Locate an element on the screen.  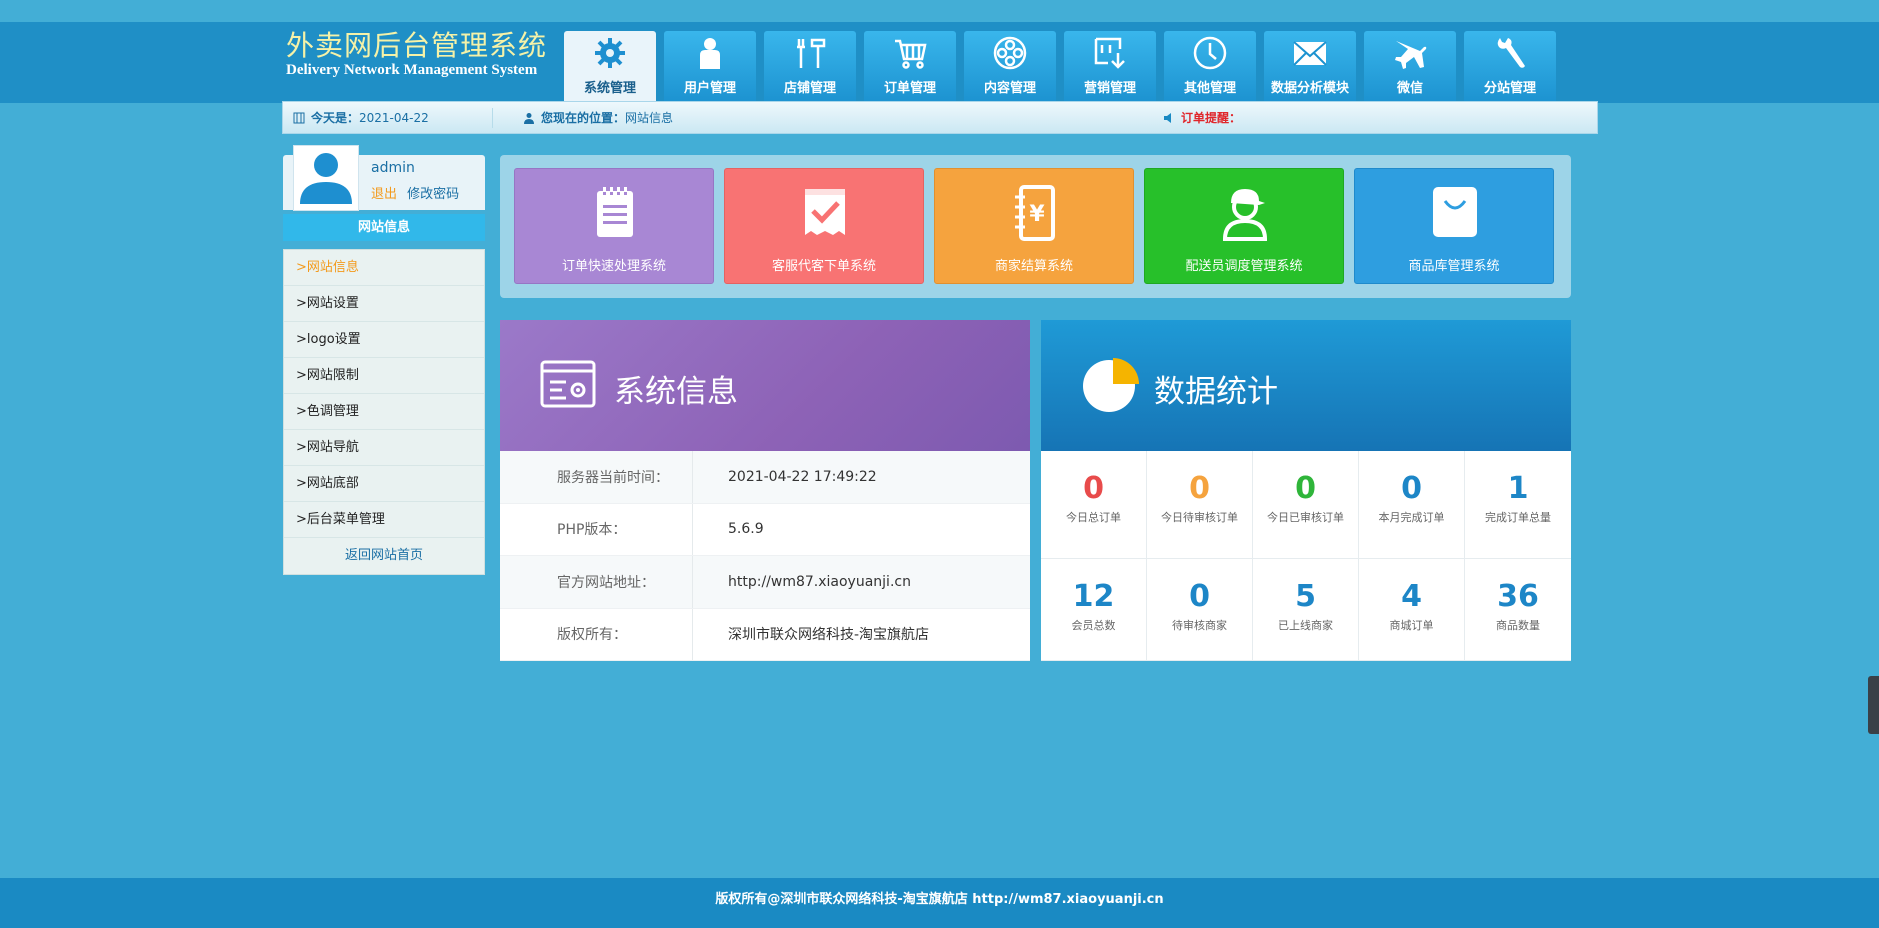
nav-tab-label: 营销管理 is located at coordinates (1109, 88).